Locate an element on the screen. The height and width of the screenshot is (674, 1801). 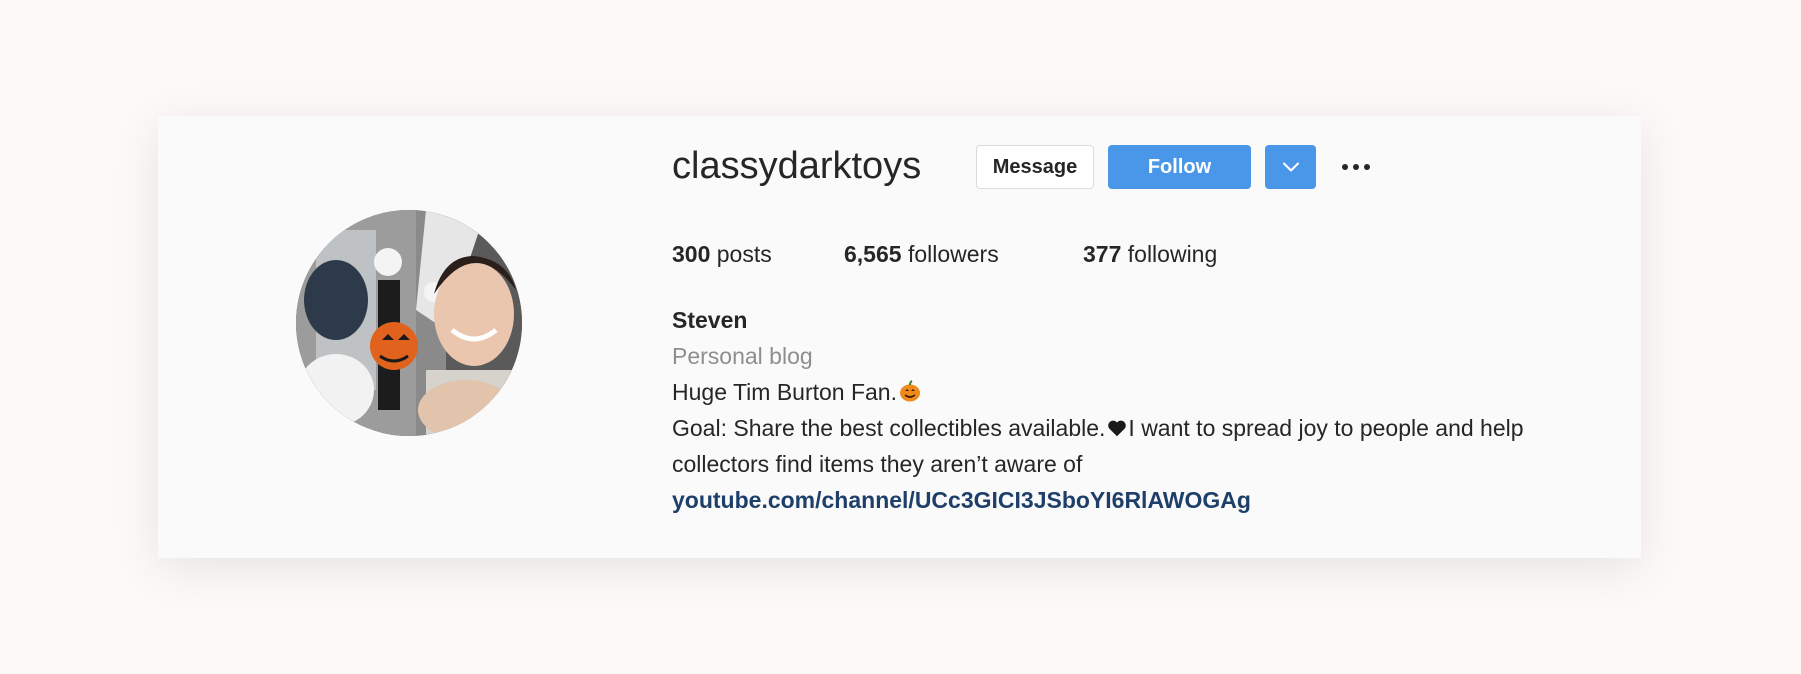
avatar is located at coordinates (409, 323).